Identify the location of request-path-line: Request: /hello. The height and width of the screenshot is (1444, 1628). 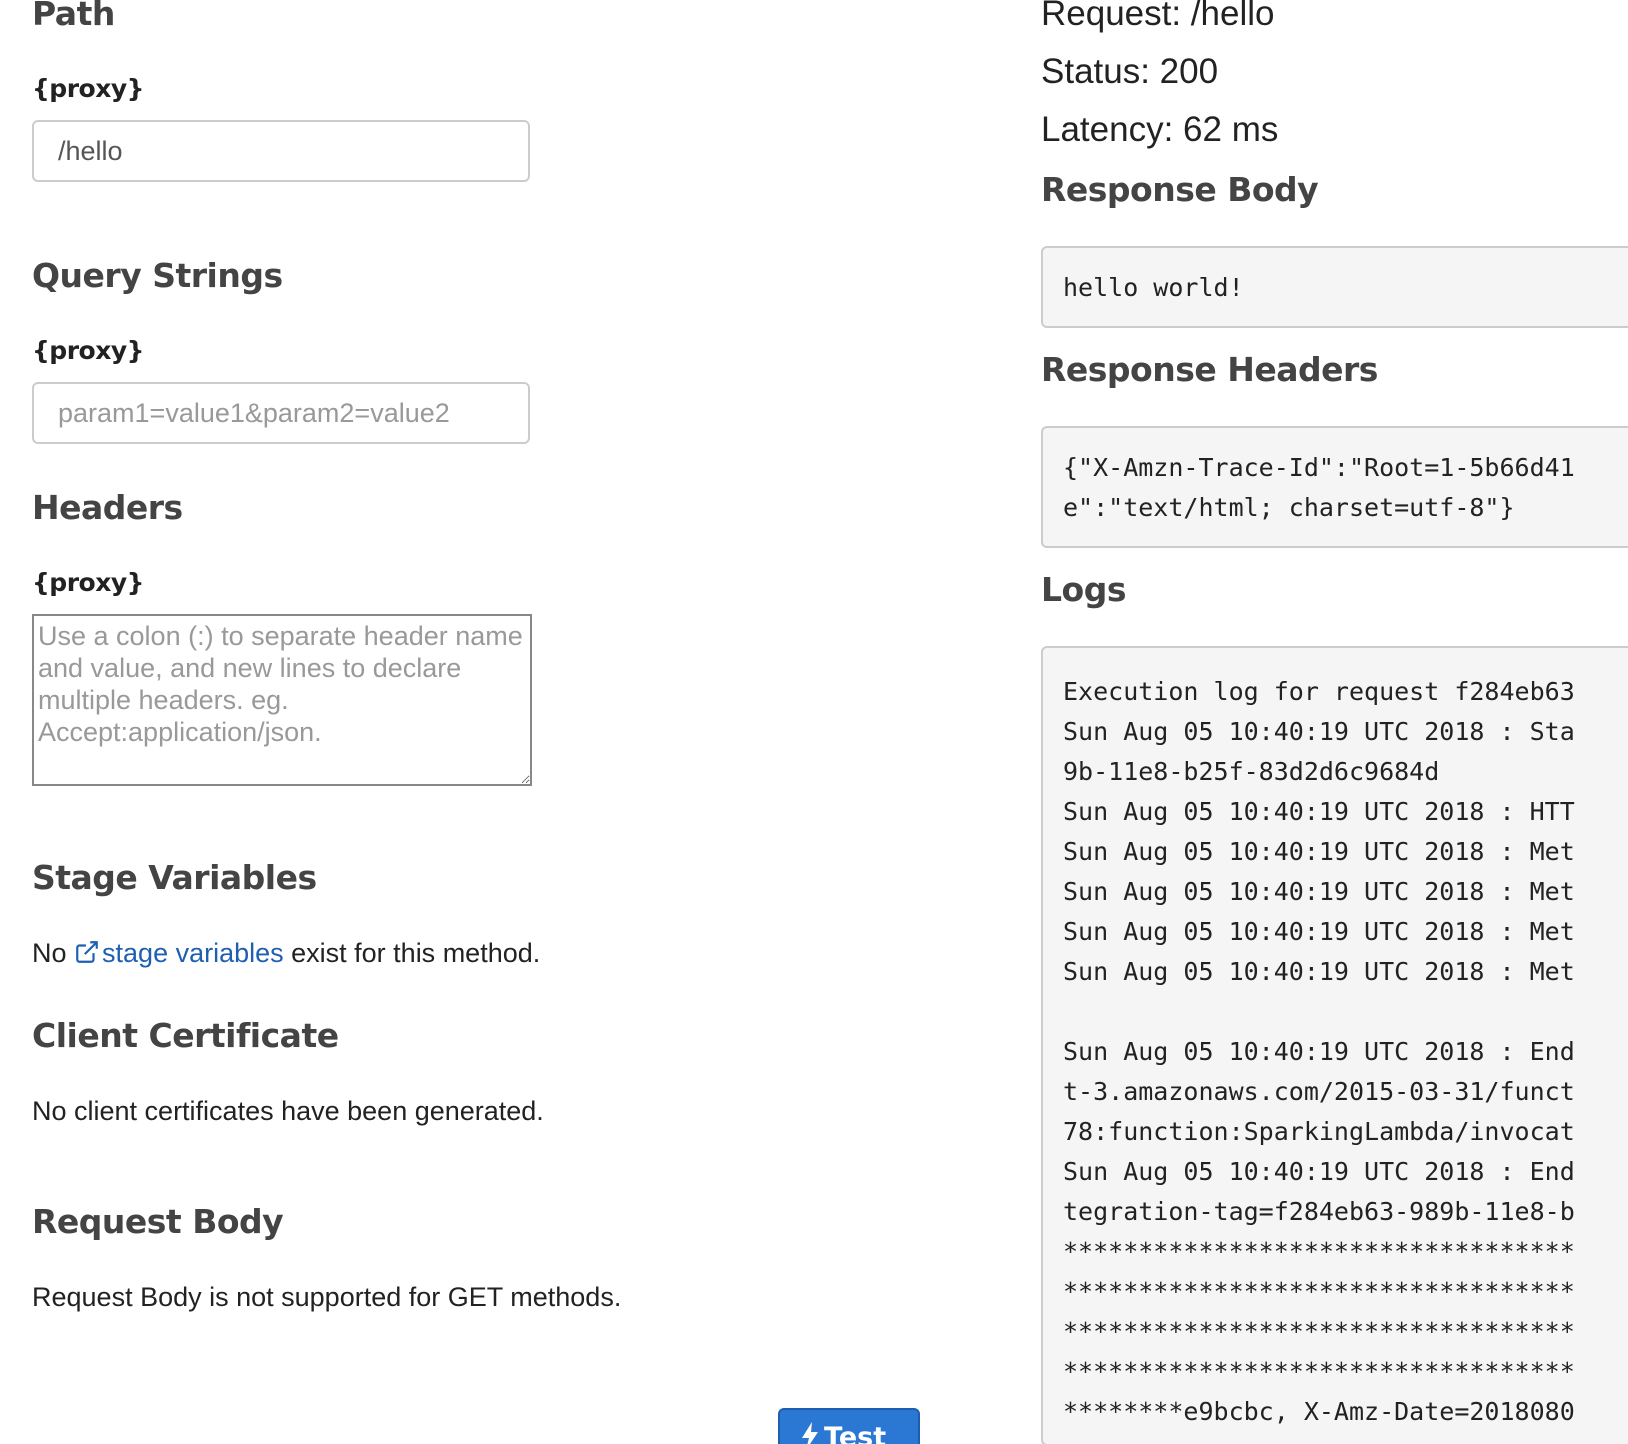
(1158, 16).